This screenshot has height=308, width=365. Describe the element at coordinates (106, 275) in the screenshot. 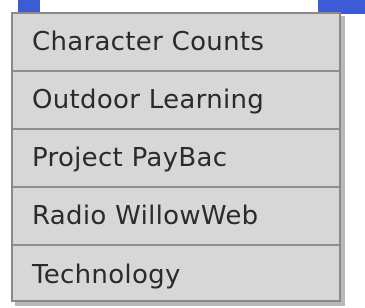

I see `menu-item-label: Technology` at that location.